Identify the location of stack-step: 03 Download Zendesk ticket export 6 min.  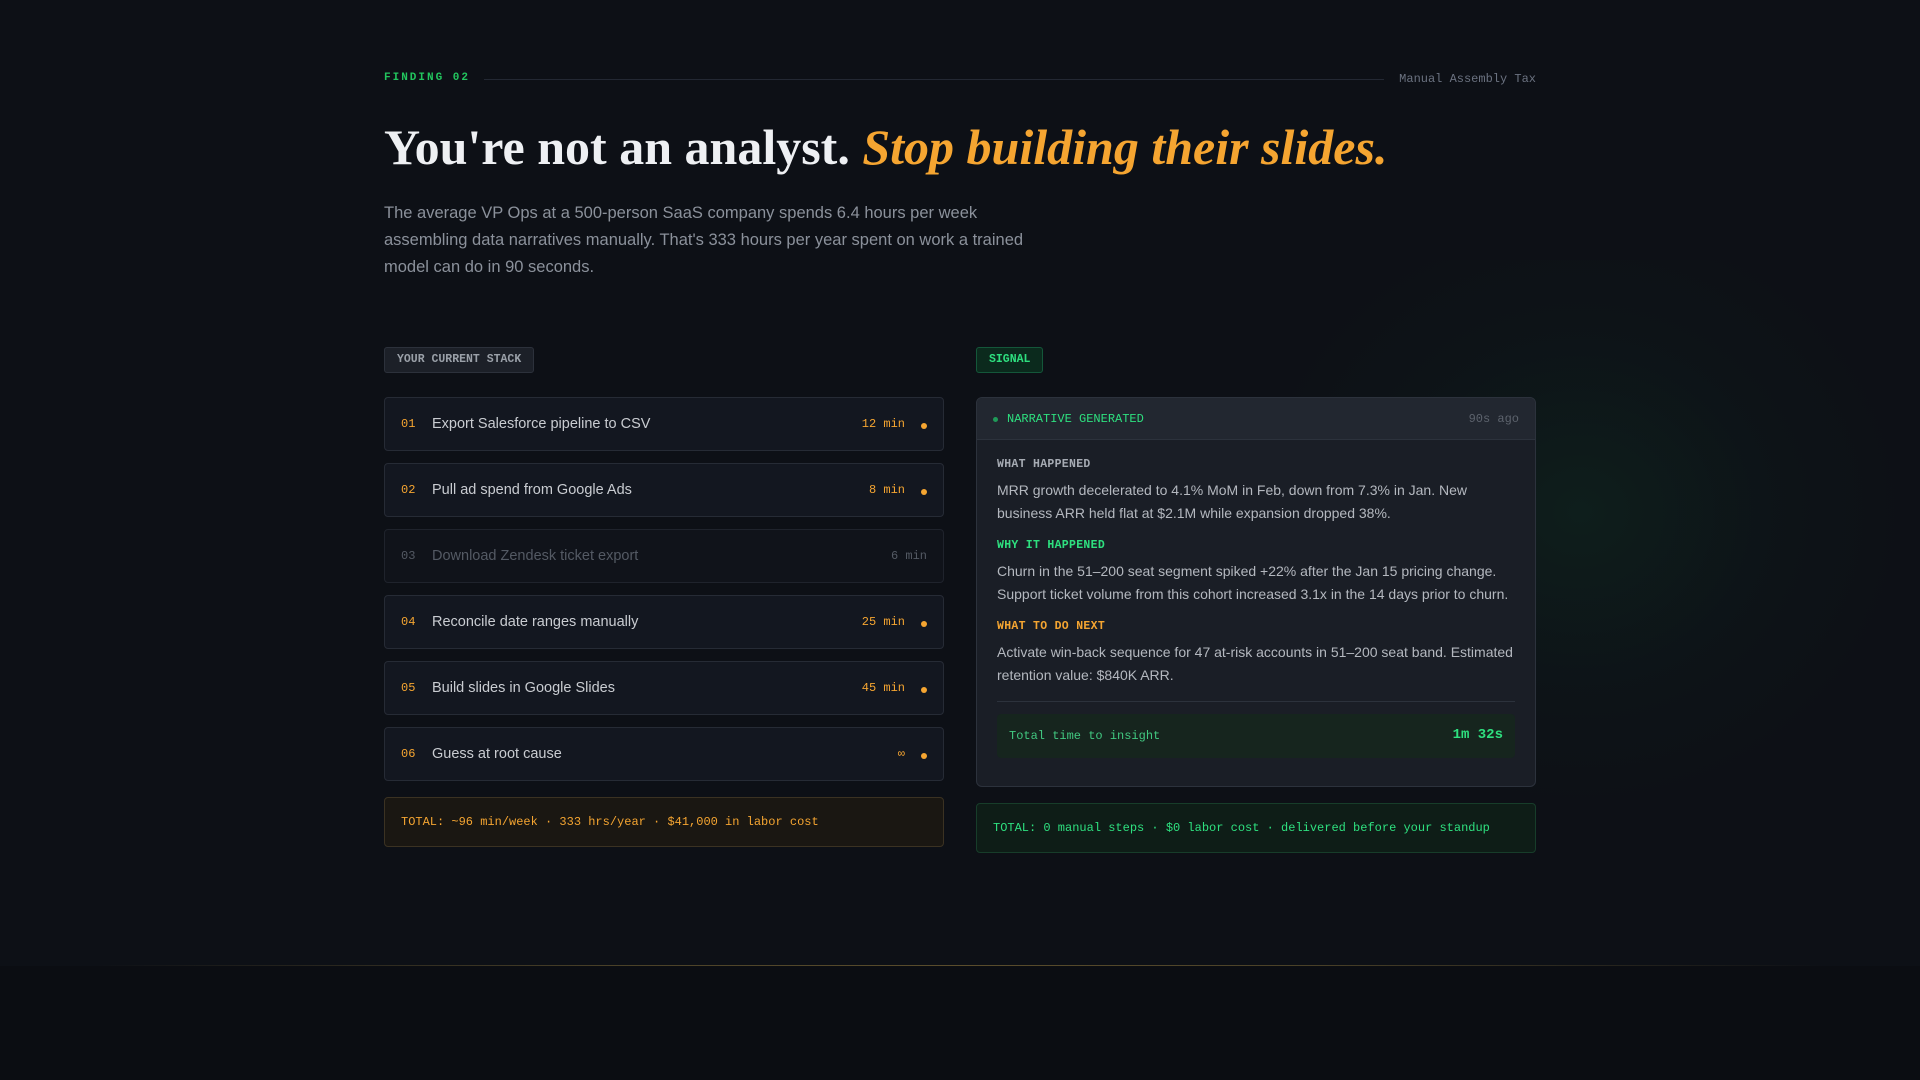
(664, 556).